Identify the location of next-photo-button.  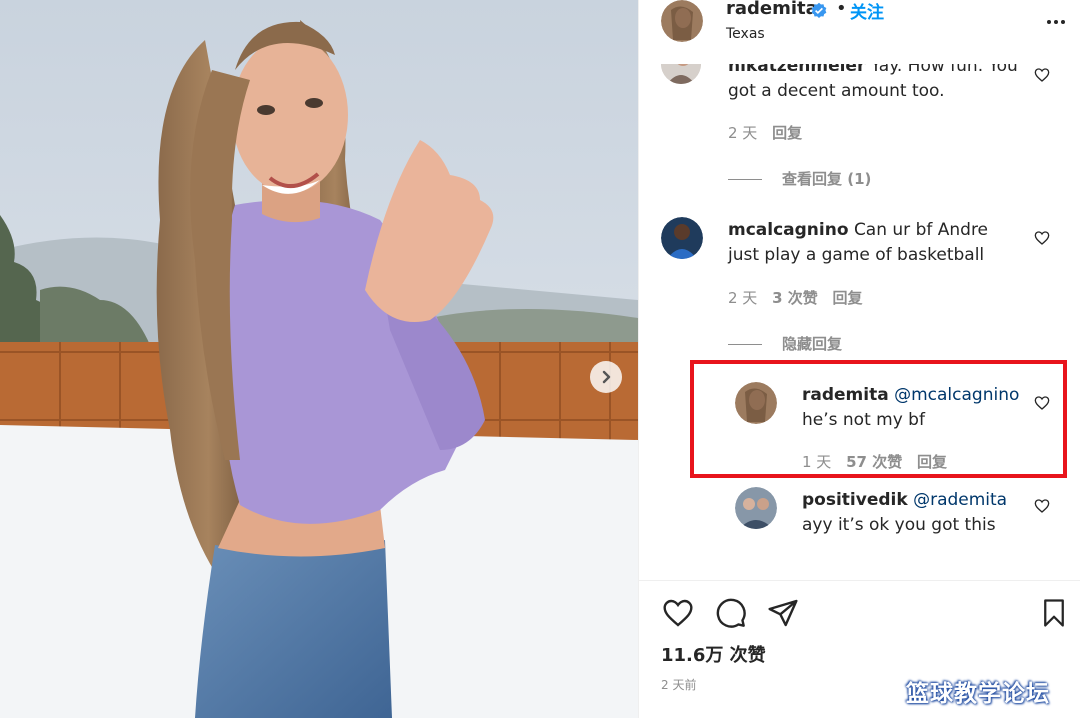
(606, 377).